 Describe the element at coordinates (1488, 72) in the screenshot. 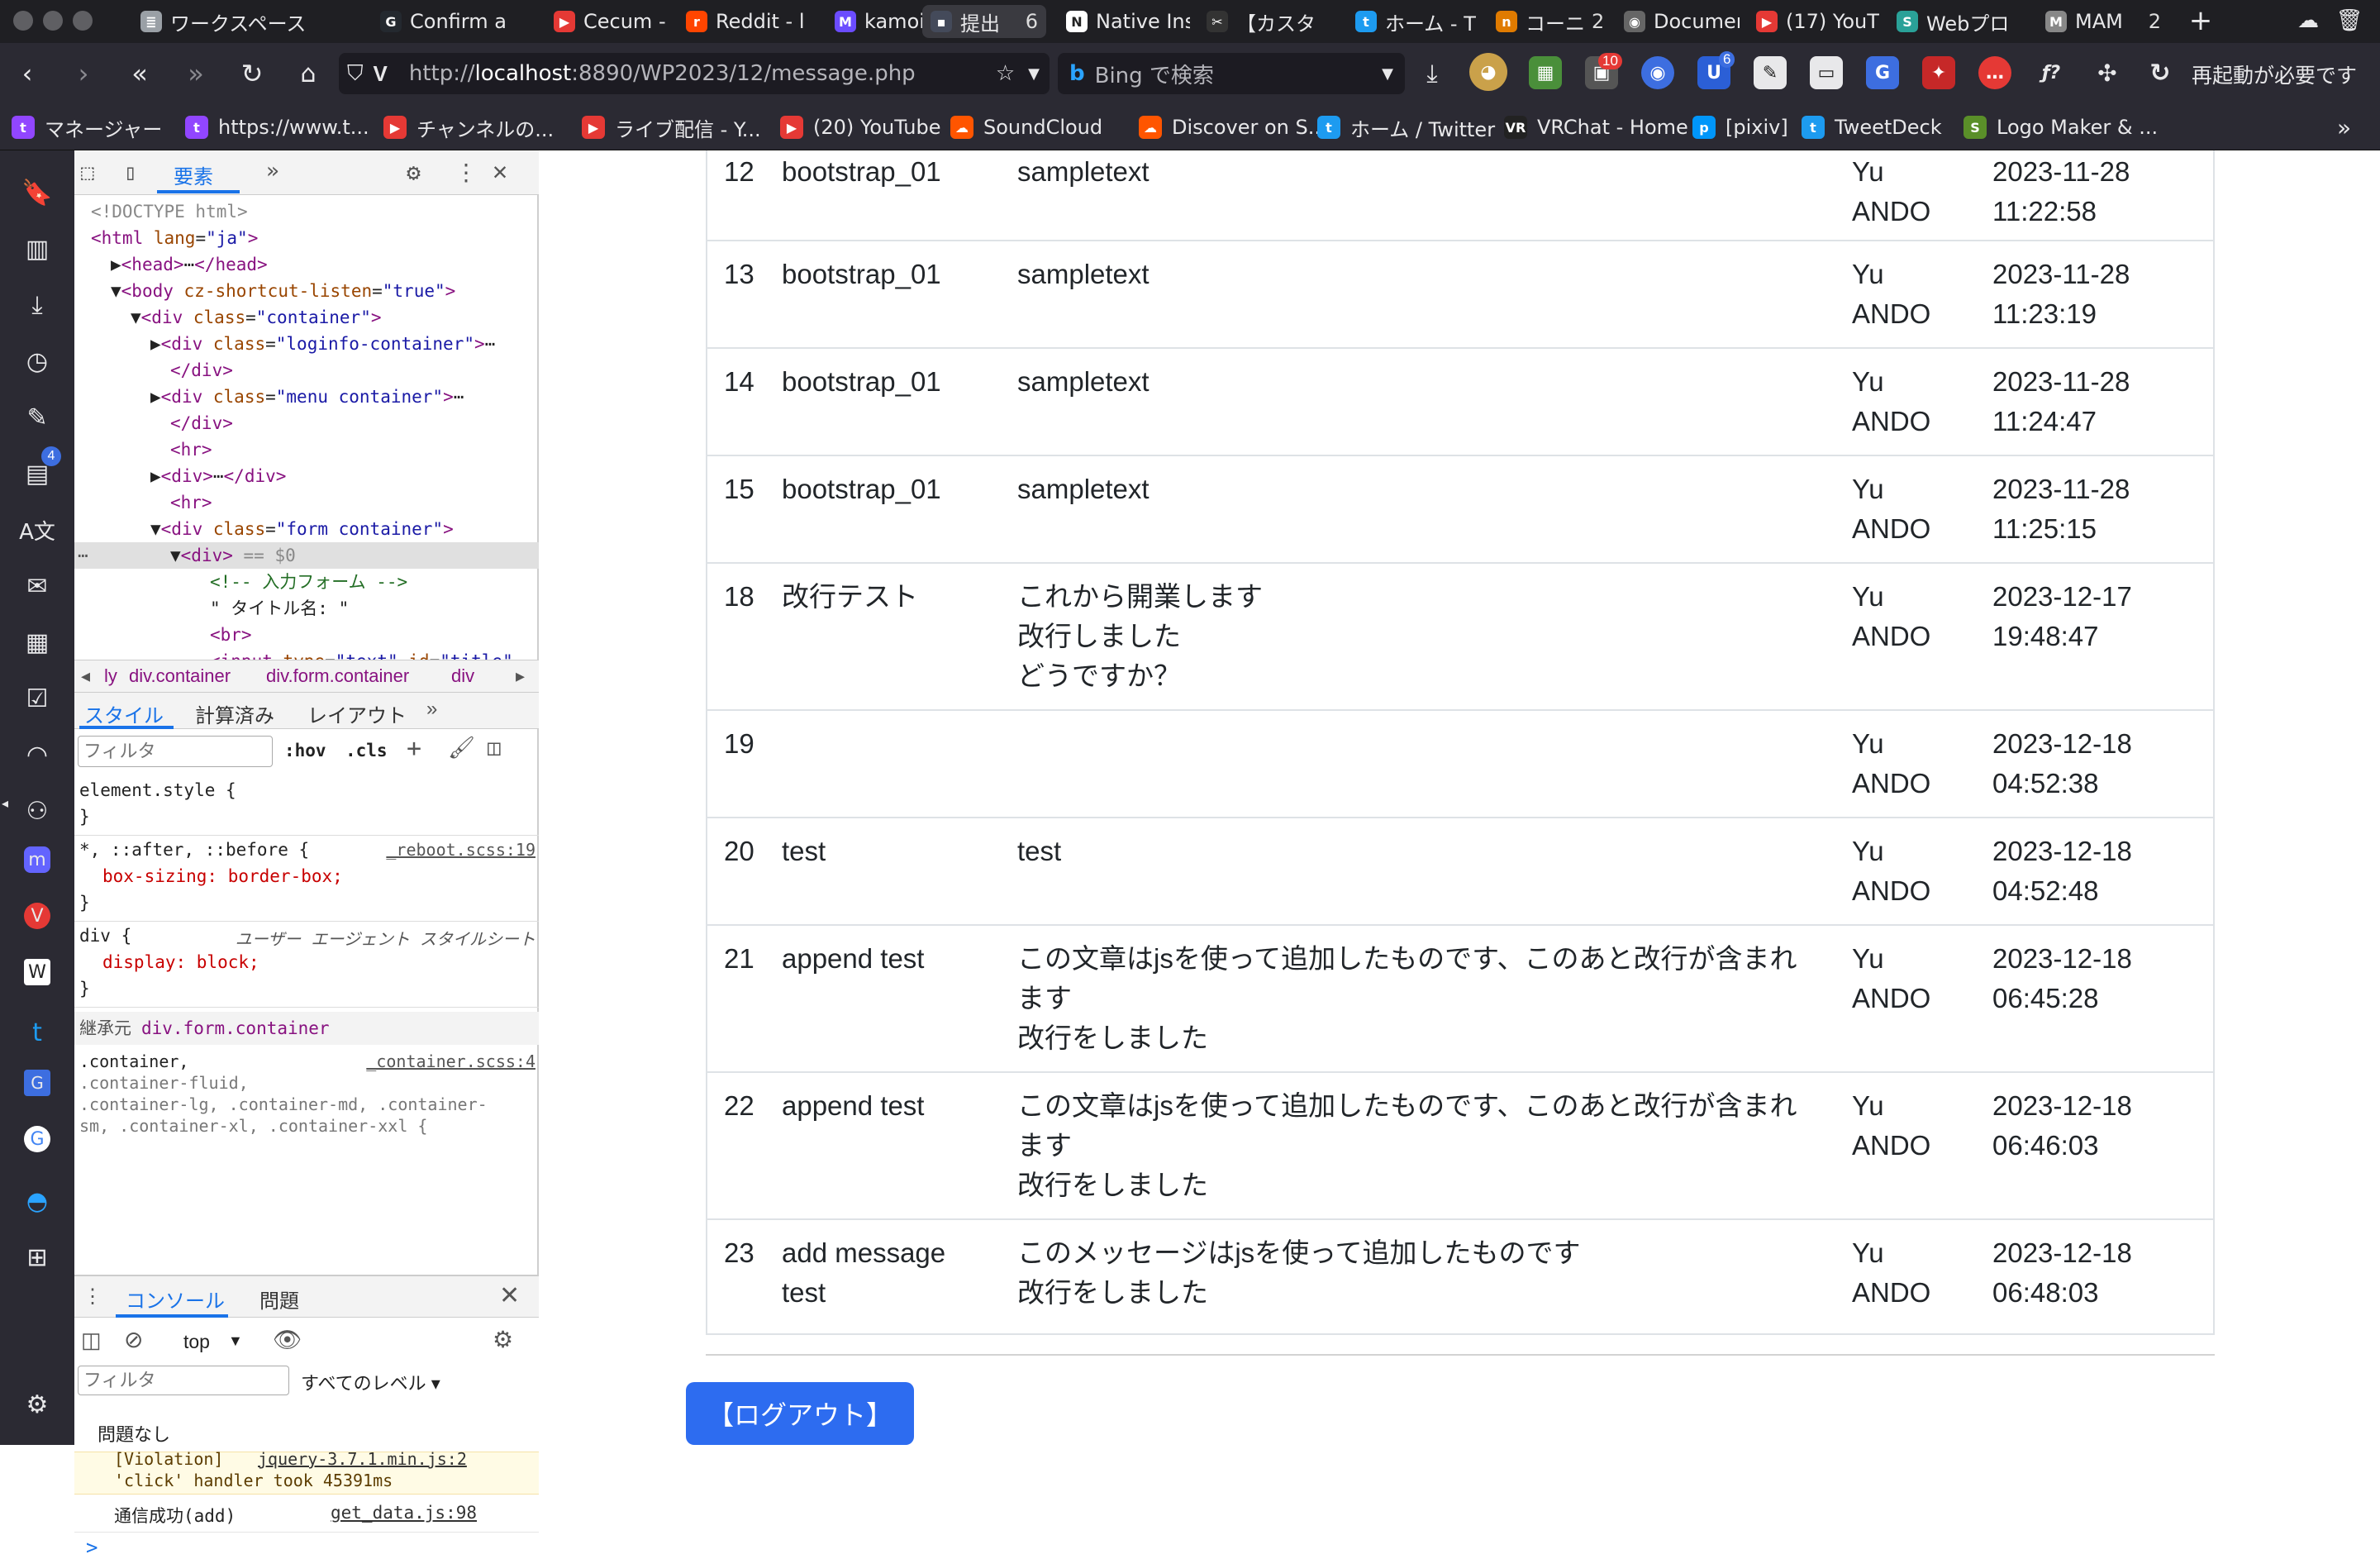

I see `profile-avatar: ◕` at that location.